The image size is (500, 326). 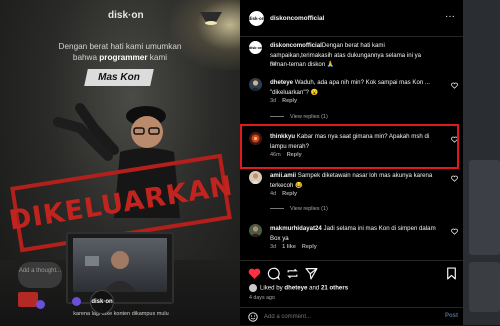 I want to click on post-action-bar, so click(x=351, y=272).